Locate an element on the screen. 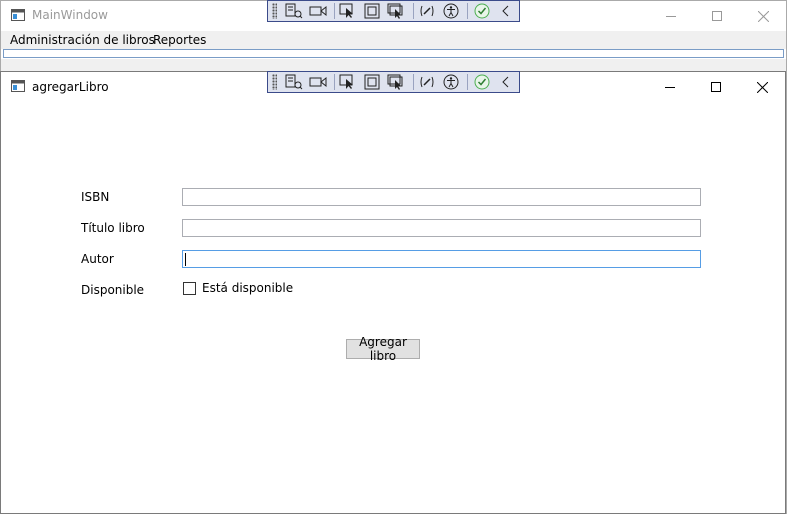  available-checkbox is located at coordinates (189, 288).